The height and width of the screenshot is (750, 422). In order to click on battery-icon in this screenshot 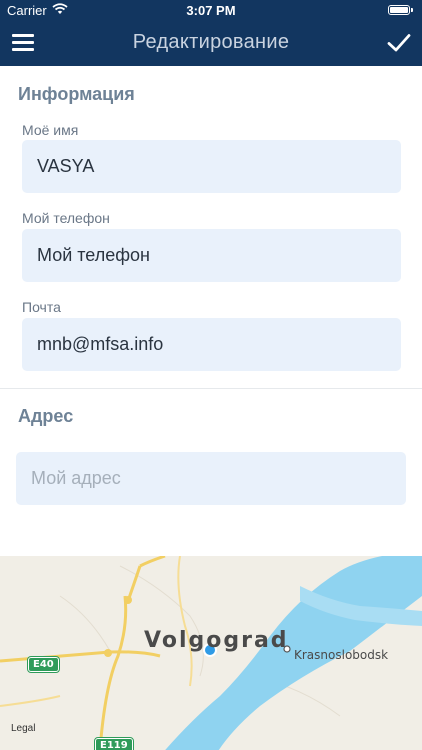, I will do `click(400, 10)`.